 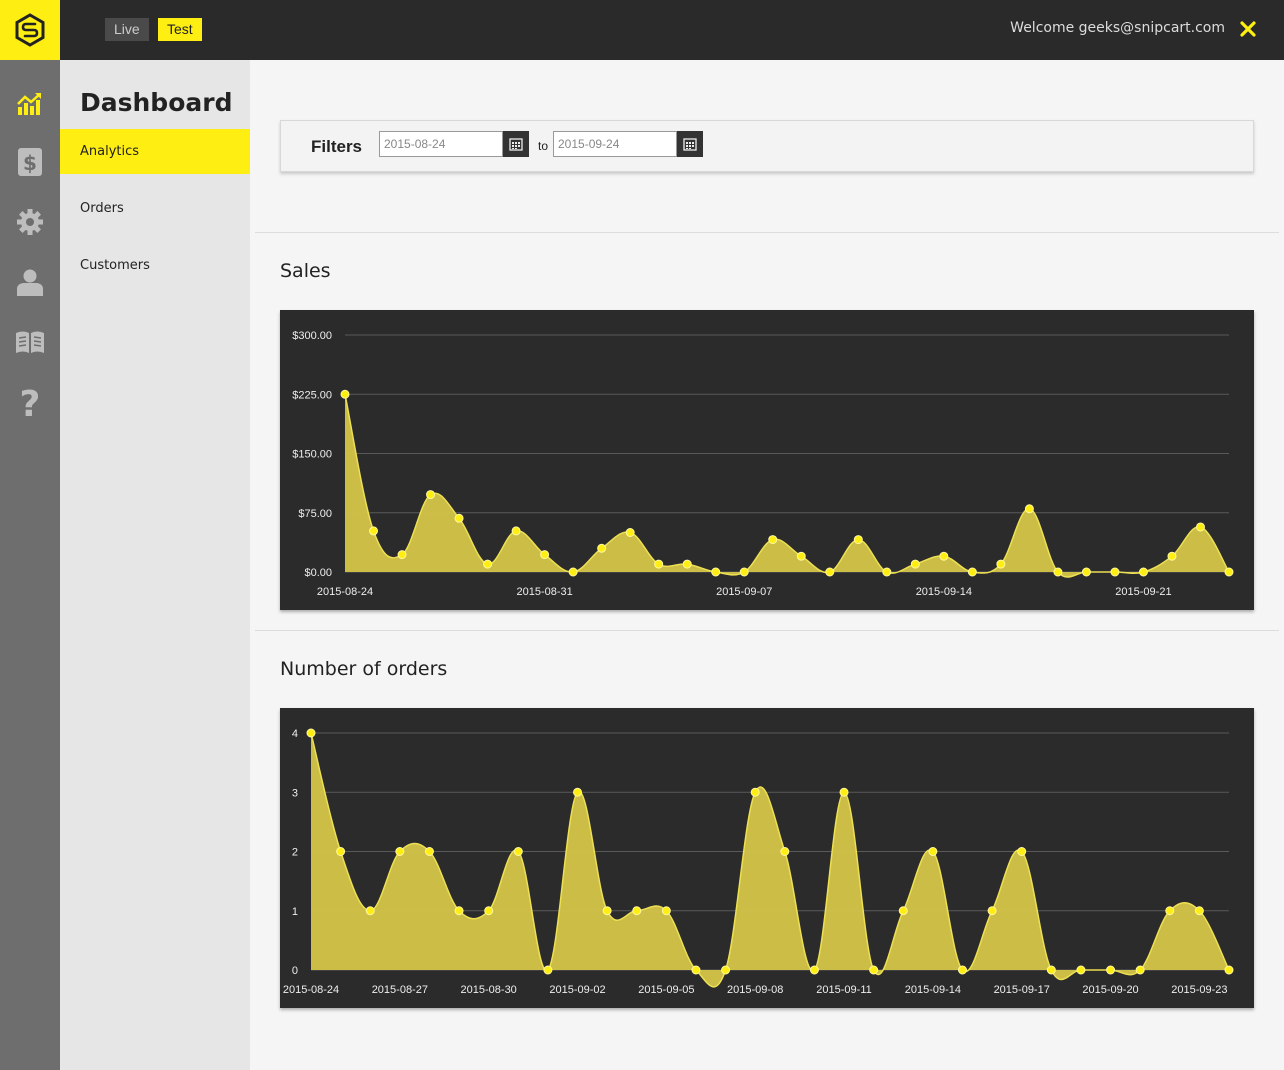 I want to click on sales-y-tick-label: $300.00, so click(x=312, y=336).